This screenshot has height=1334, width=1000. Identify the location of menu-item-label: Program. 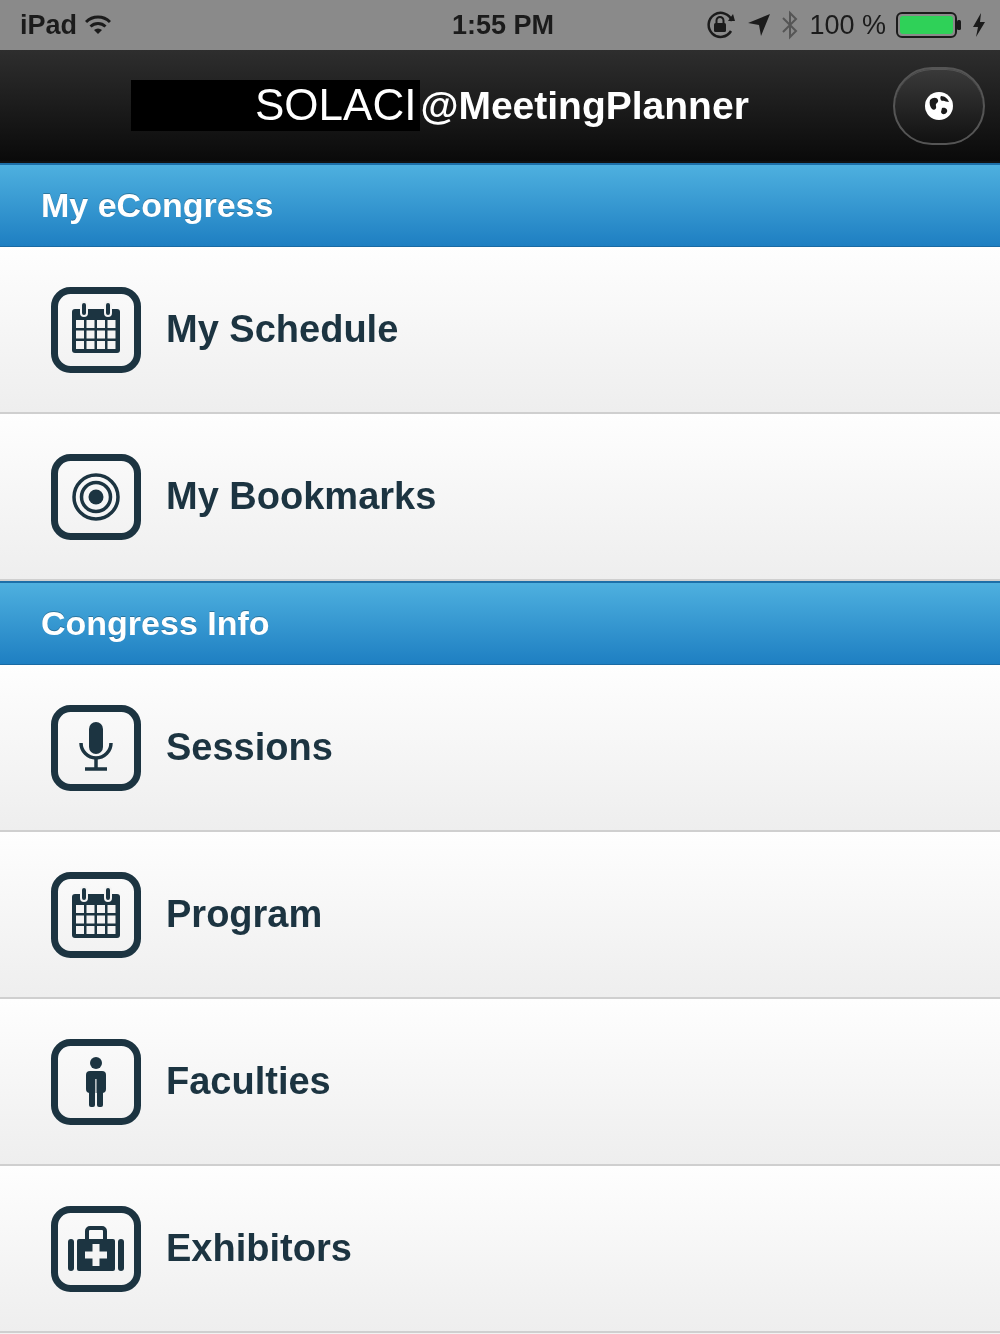
(244, 914).